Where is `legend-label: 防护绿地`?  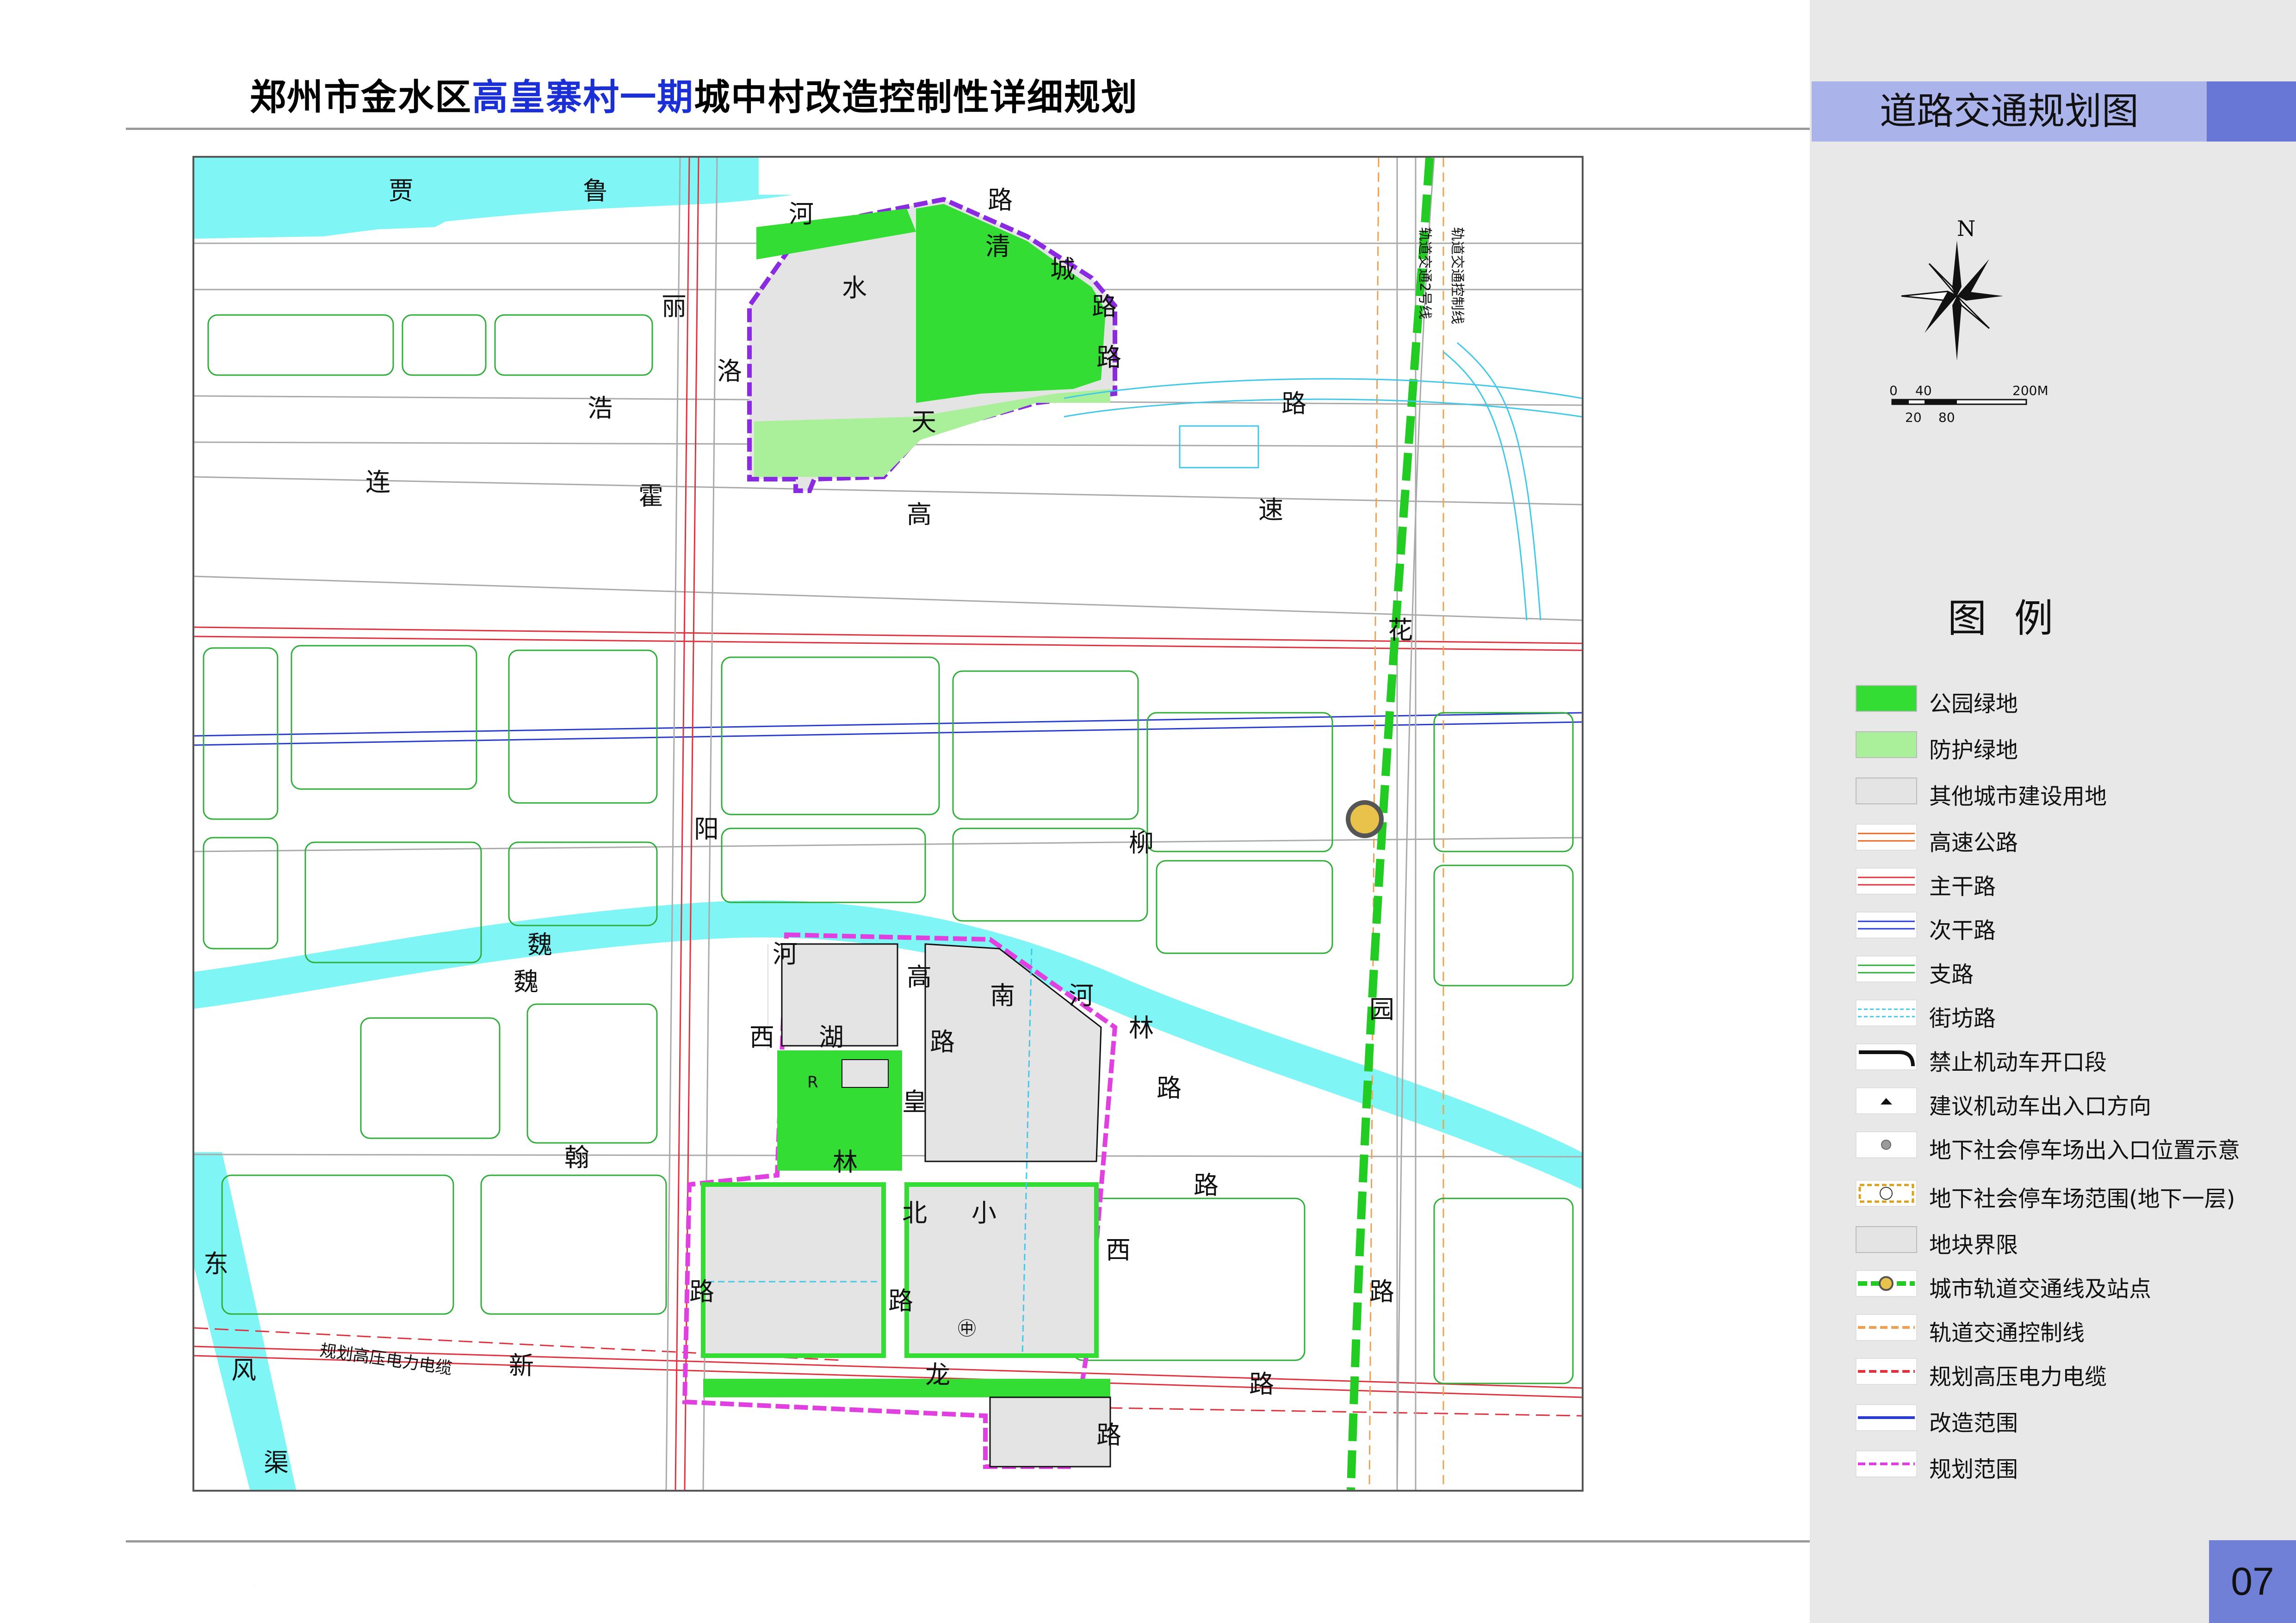 legend-label: 防护绿地 is located at coordinates (1973, 750).